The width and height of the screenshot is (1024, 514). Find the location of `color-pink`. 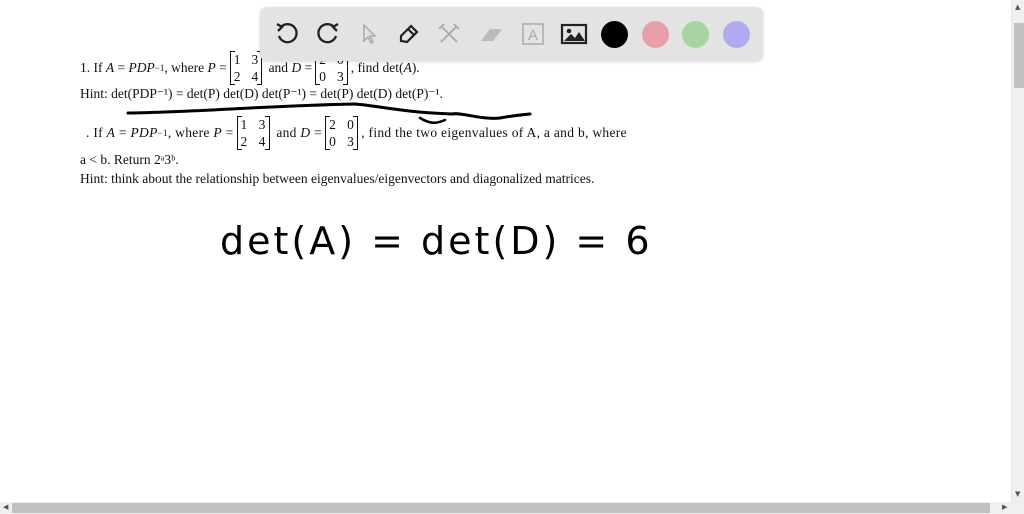

color-pink is located at coordinates (655, 34).